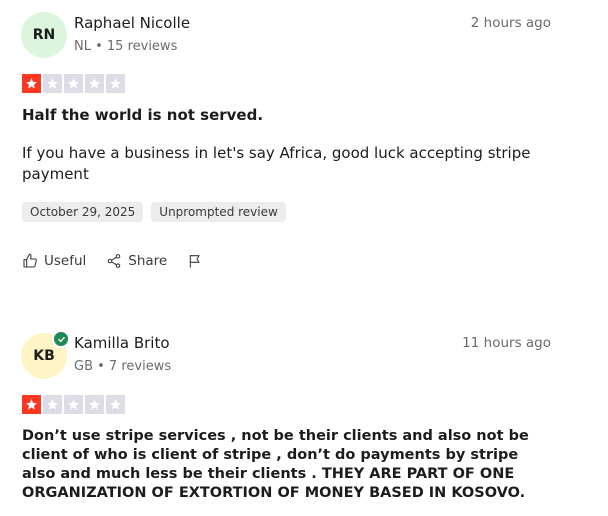  Describe the element at coordinates (61, 339) in the screenshot. I see `verified-icon` at that location.